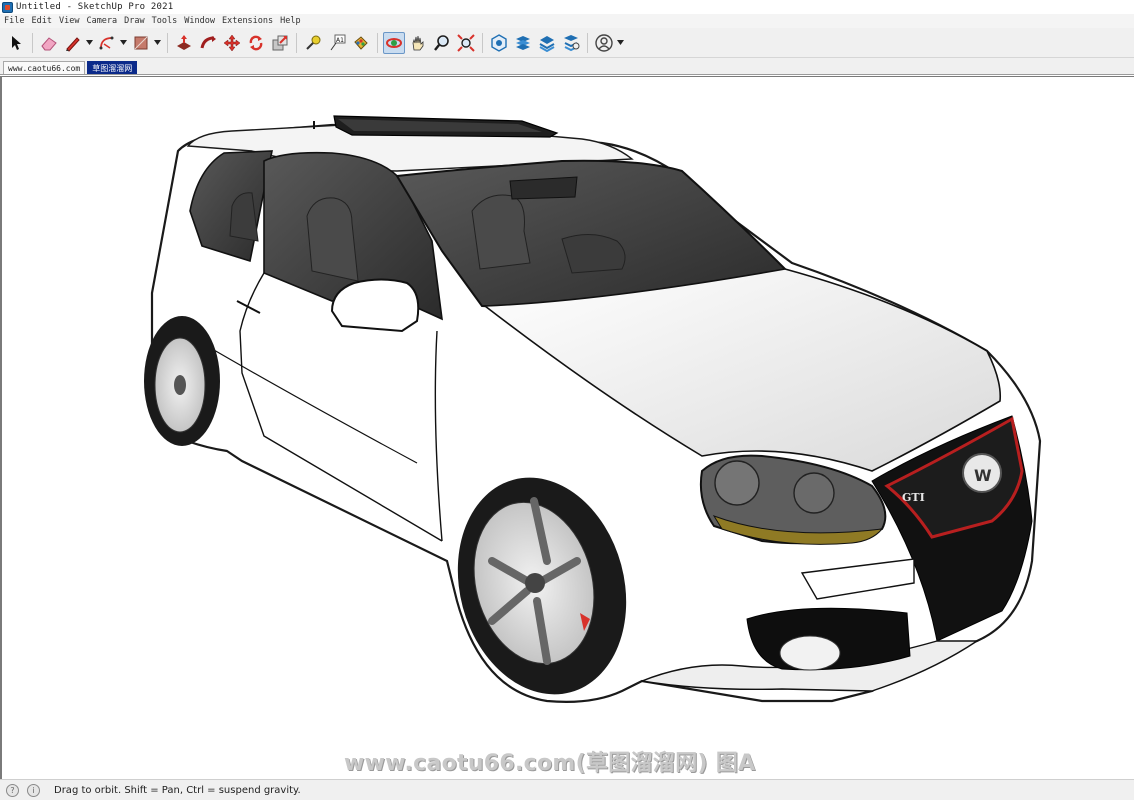 The image size is (1134, 800). What do you see at coordinates (604, 43) in the screenshot?
I see `account-icon` at bounding box center [604, 43].